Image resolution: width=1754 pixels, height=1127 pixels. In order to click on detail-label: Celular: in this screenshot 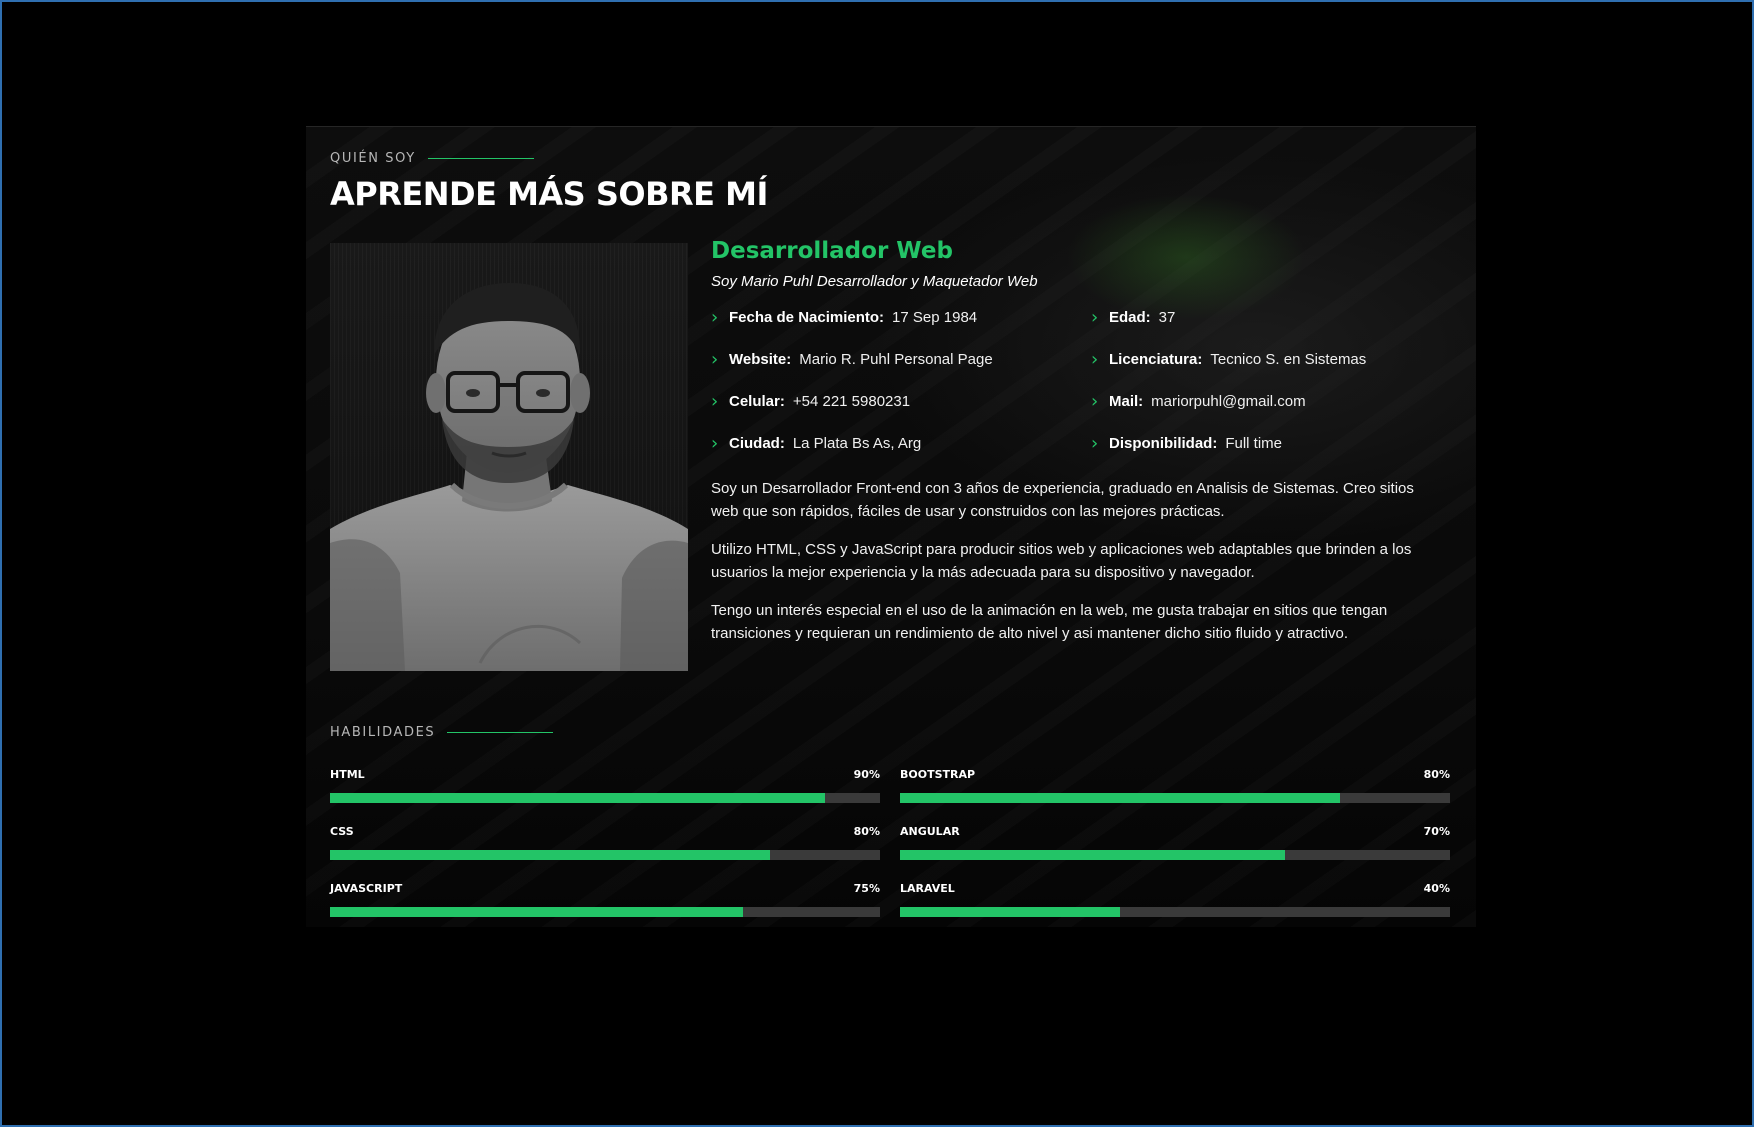, I will do `click(757, 401)`.